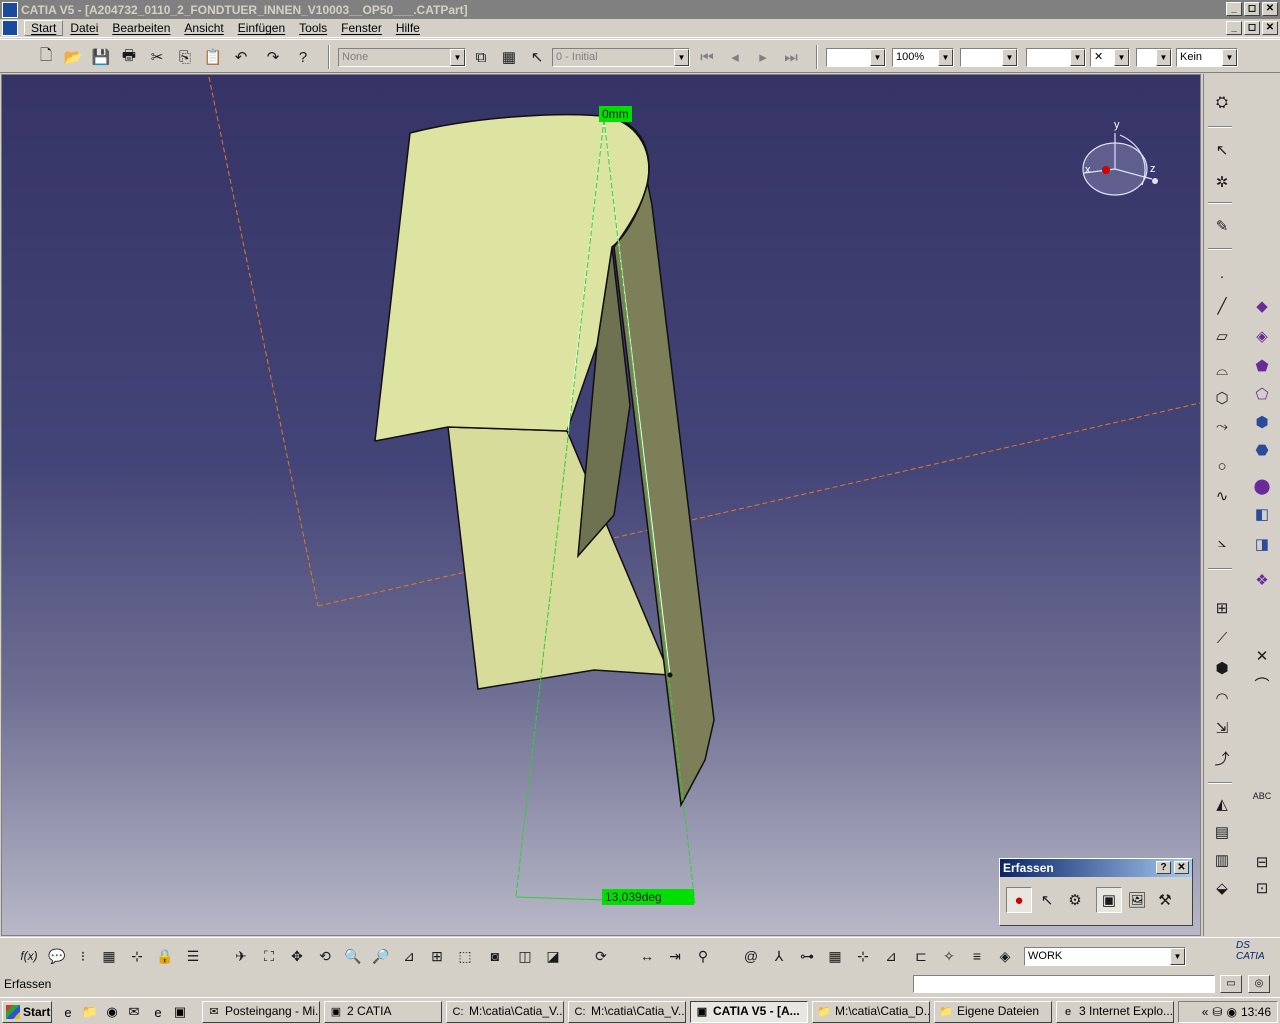  Describe the element at coordinates (707, 57) in the screenshot. I see `first-step-icon: ⏮` at that location.